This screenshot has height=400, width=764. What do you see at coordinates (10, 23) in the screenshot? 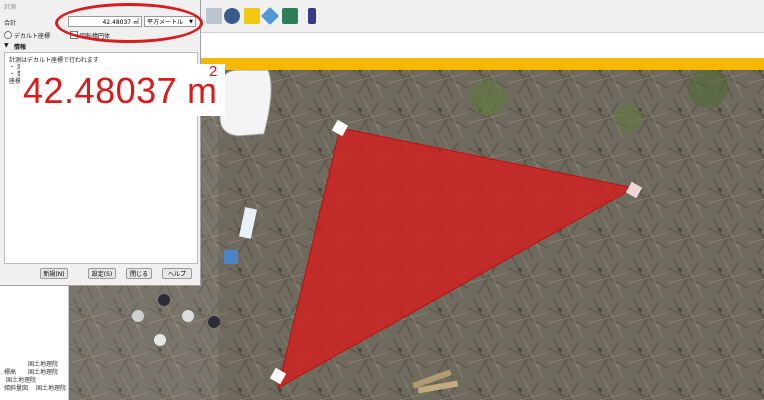
I see `total-label: 合計` at bounding box center [10, 23].